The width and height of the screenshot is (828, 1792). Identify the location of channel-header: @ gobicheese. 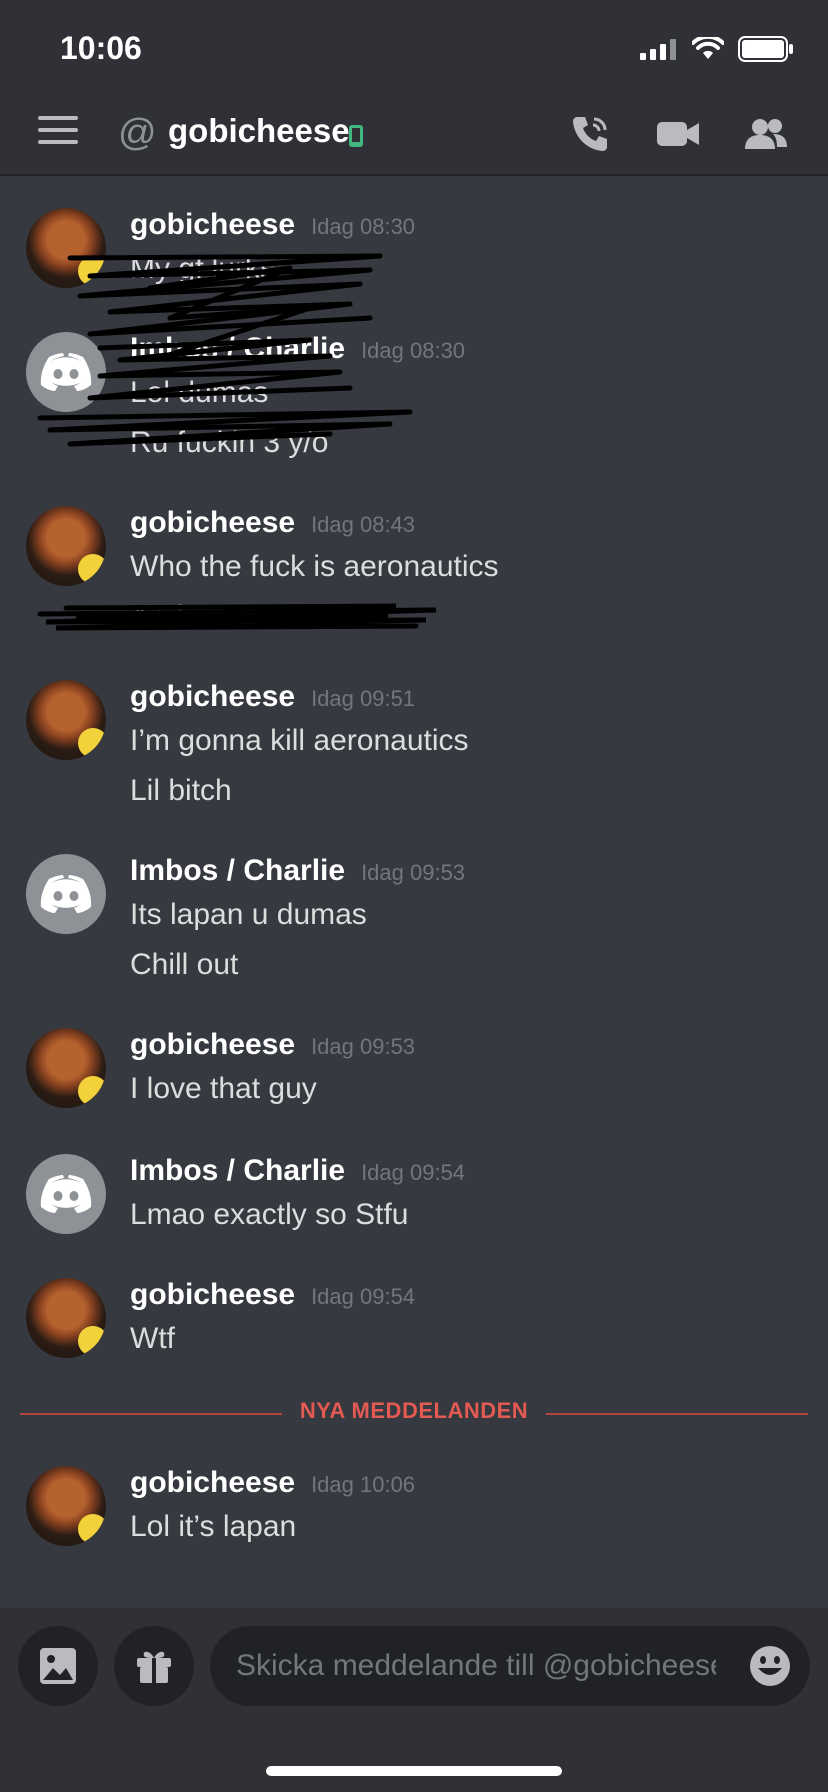
(414, 134).